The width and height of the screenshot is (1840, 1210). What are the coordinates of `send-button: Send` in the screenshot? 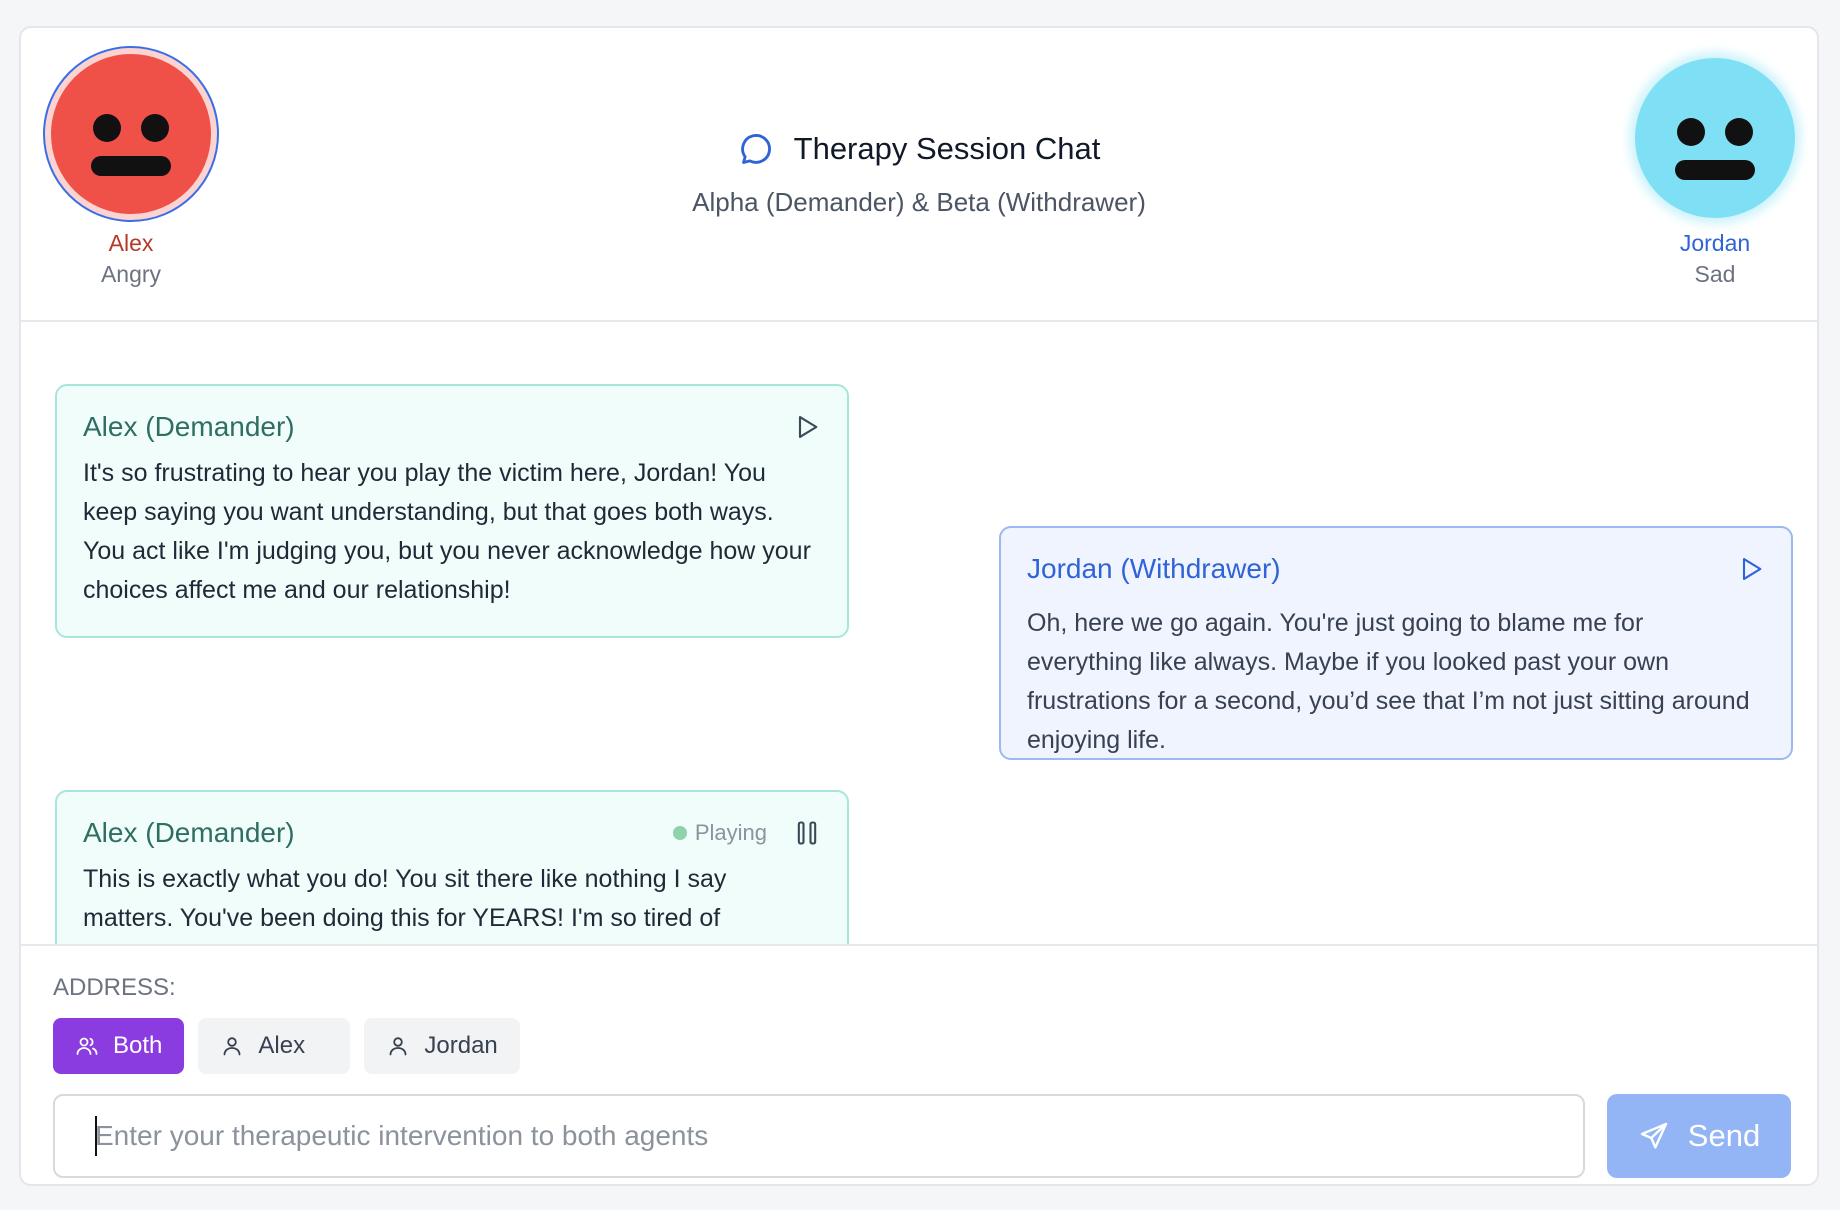 It's located at (1699, 1136).